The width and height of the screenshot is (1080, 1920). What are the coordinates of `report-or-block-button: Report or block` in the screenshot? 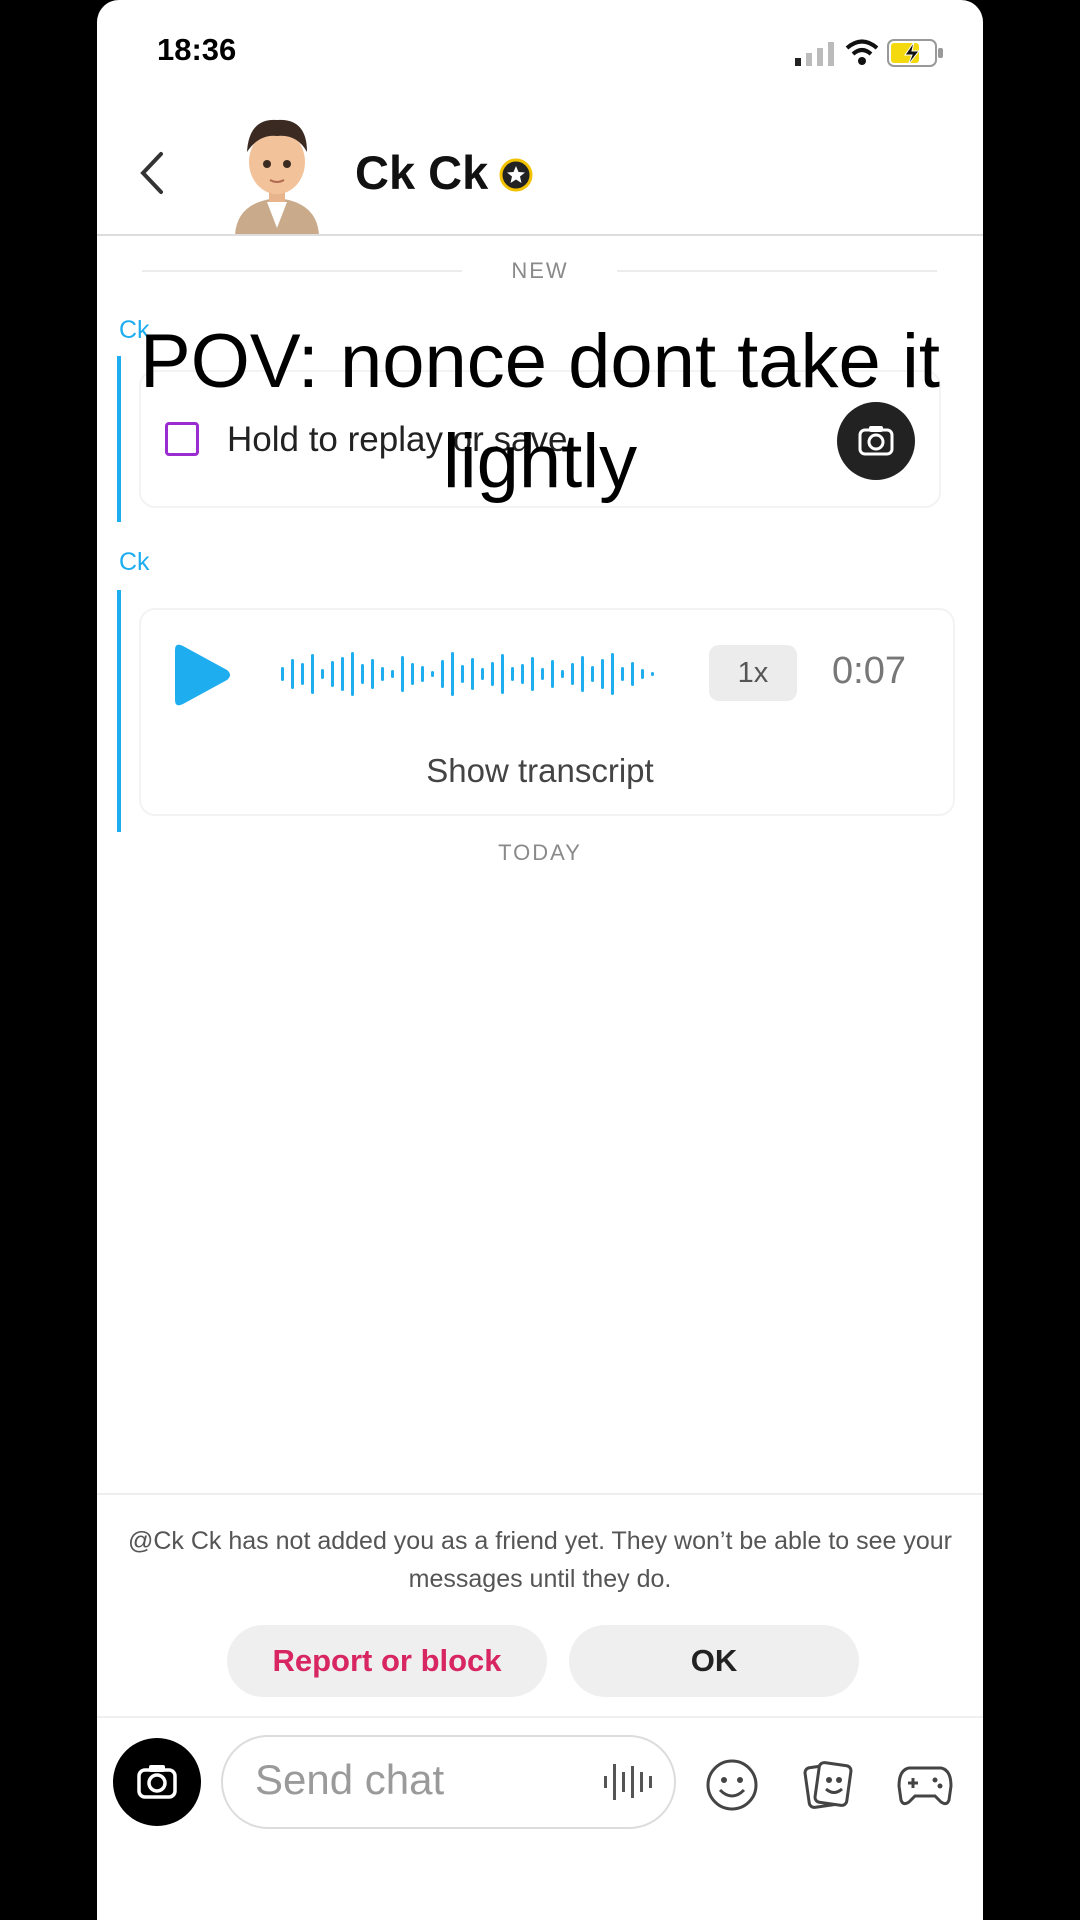 It's located at (387, 1661).